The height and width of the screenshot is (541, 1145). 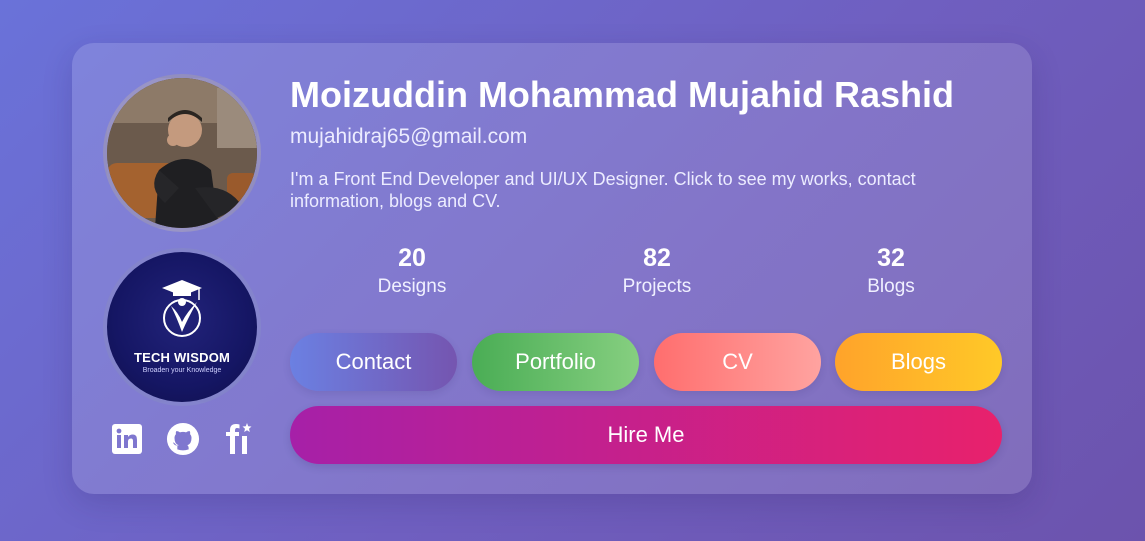 I want to click on logo-tagline: Broaden your Knowledge, so click(x=182, y=370).